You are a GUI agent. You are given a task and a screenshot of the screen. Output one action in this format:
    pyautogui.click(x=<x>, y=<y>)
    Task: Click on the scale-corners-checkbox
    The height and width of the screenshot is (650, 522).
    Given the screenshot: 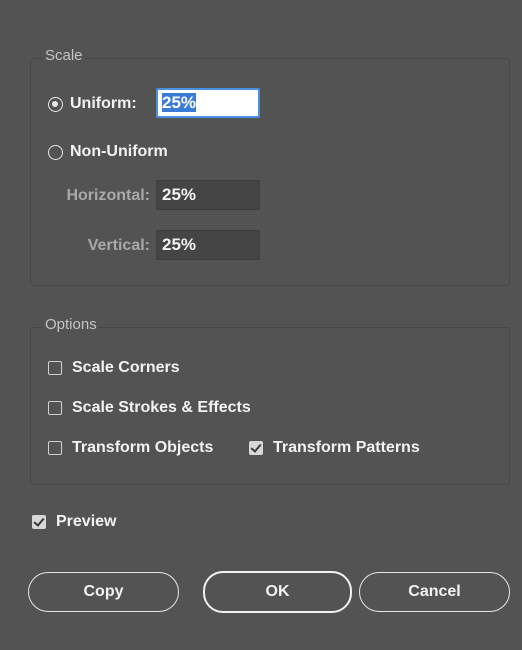 What is the action you would take?
    pyautogui.click(x=55, y=368)
    